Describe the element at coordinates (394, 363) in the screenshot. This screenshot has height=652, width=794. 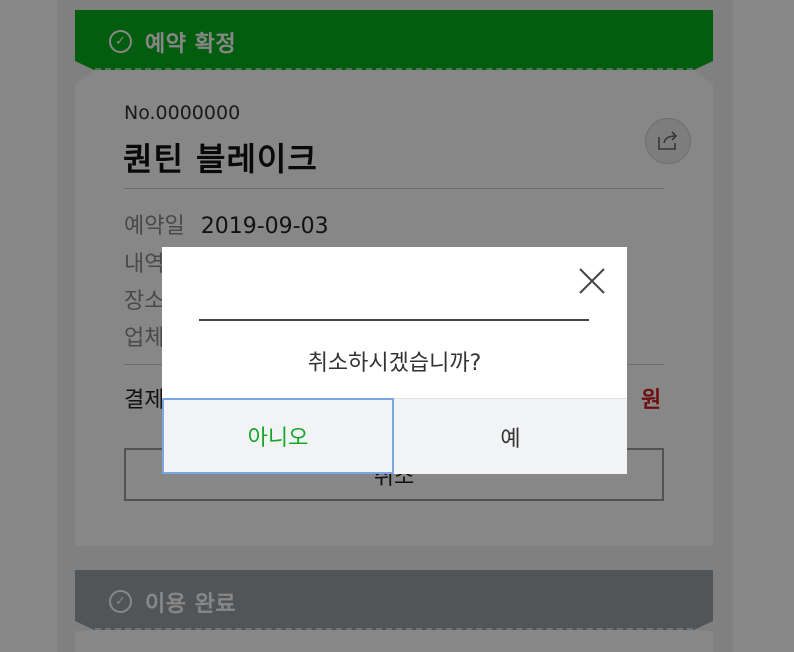
I see `dialog-message: 취소하시겠습니까?` at that location.